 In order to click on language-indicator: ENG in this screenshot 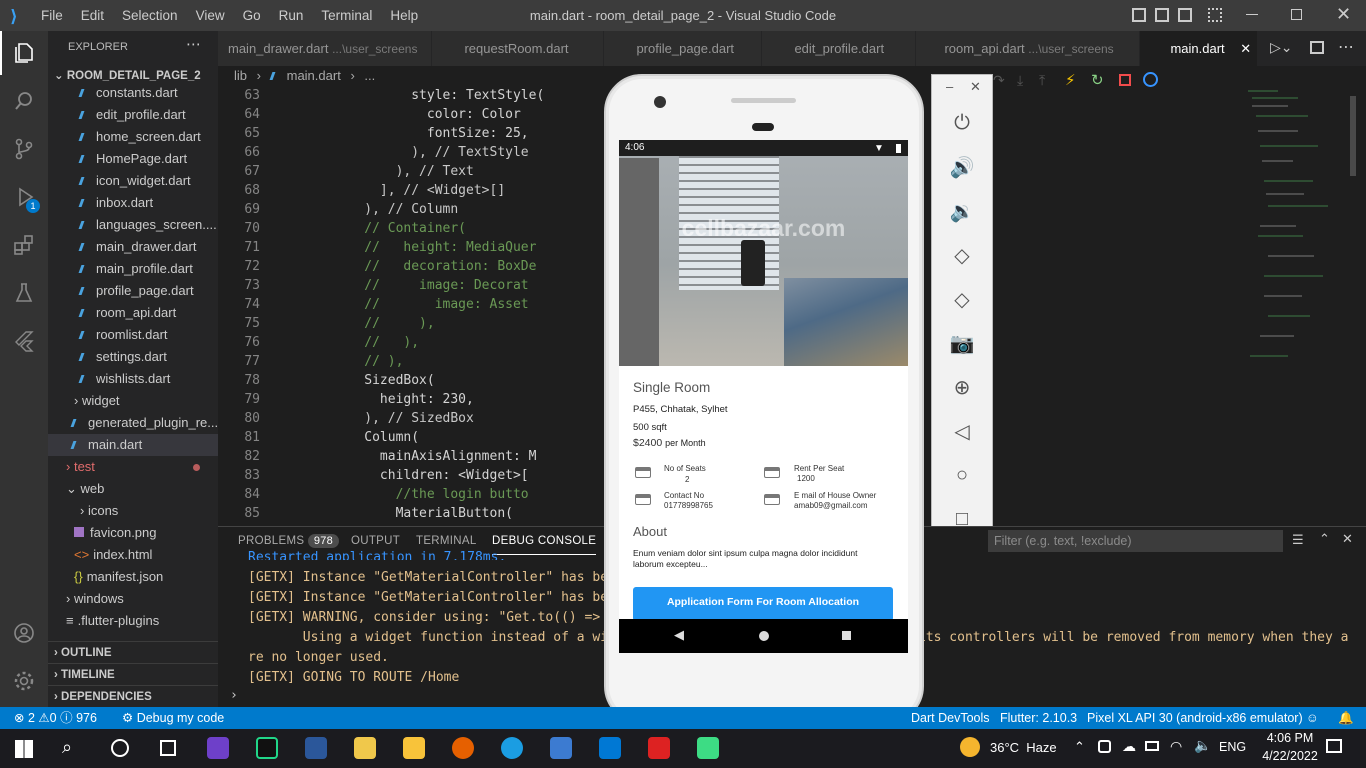, I will do `click(1232, 747)`.